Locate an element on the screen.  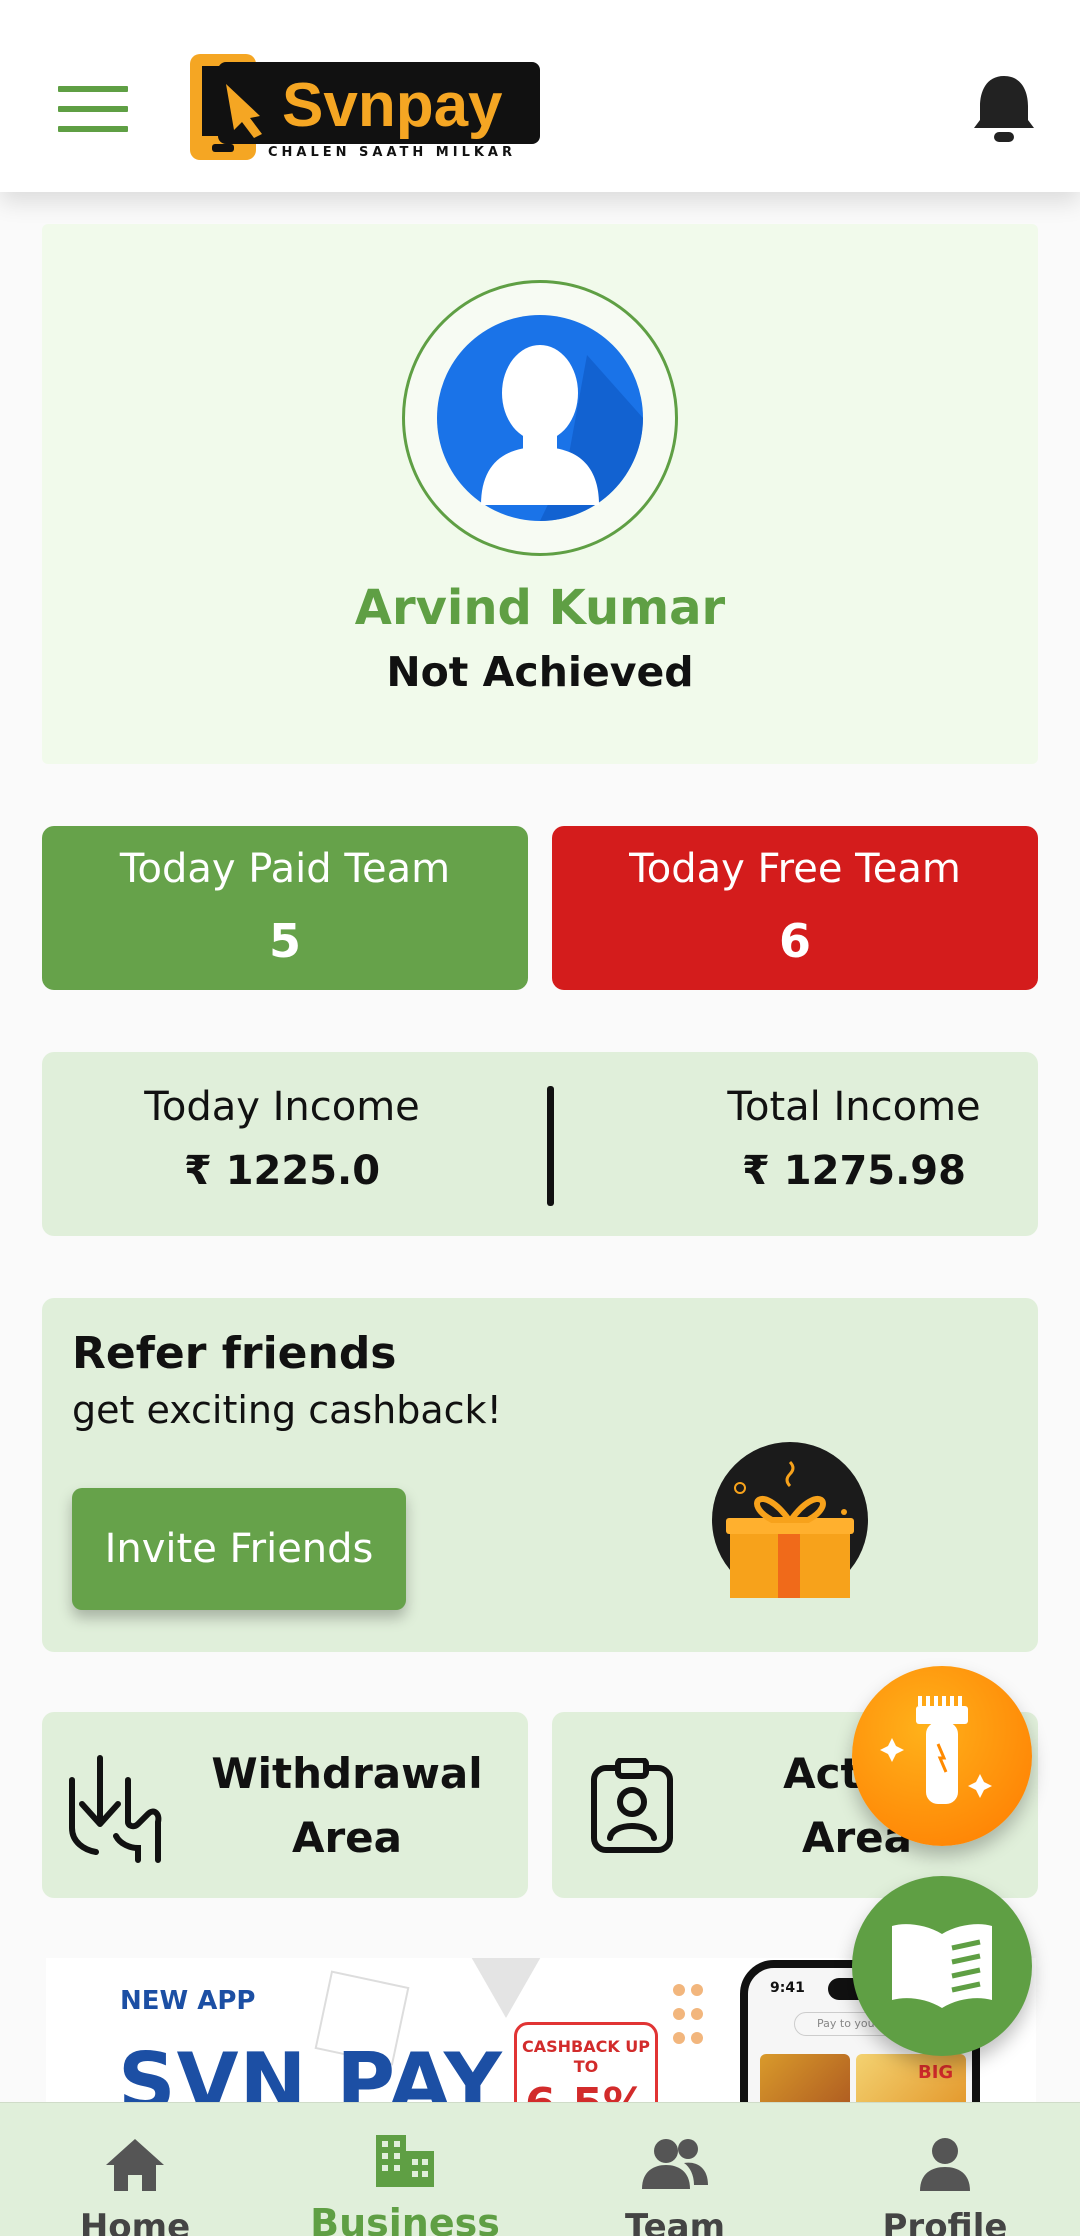
nav-item-team: Team is located at coordinates (675, 2169).